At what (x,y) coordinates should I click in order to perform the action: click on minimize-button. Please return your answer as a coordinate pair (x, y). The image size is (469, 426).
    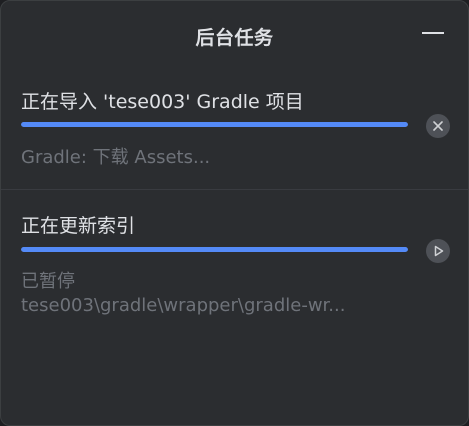
    Looking at the image, I should click on (433, 33).